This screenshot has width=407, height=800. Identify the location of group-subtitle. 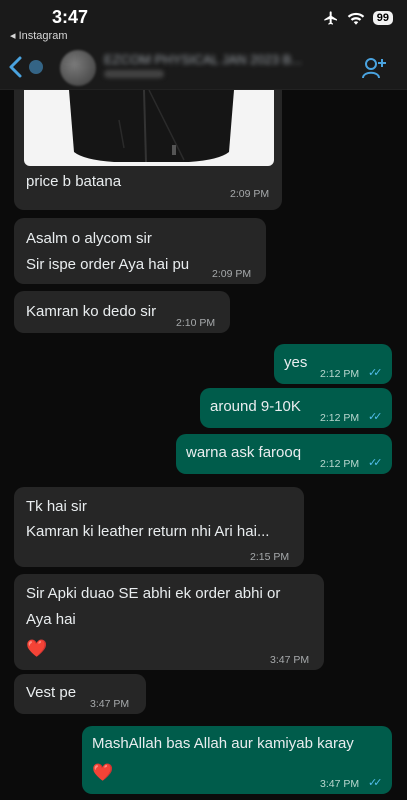
(134, 74).